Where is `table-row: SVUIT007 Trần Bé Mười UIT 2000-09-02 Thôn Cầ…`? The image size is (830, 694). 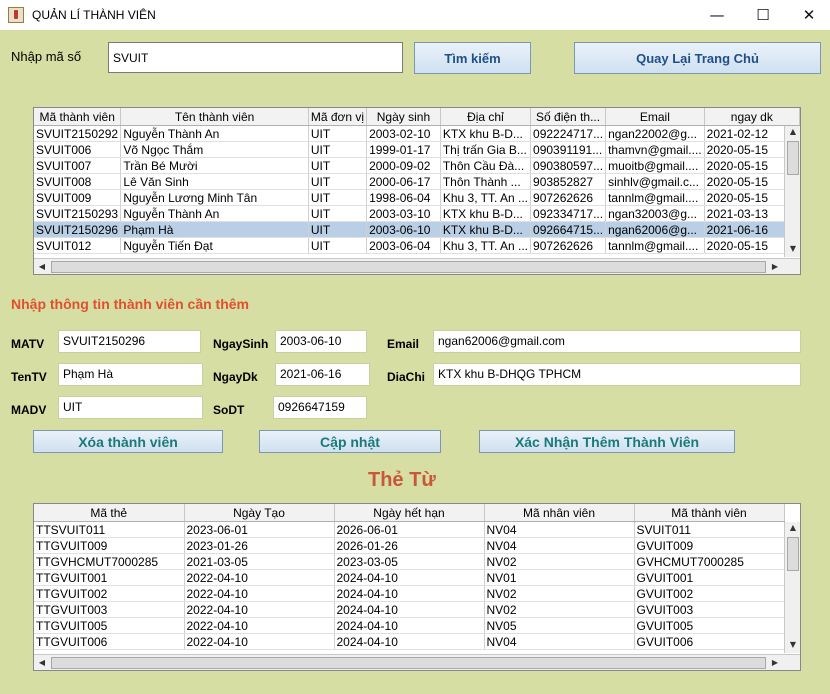 table-row: SVUIT007 Trần Bé Mười UIT 2000-09-02 Thôn Cầ… is located at coordinates (417, 165).